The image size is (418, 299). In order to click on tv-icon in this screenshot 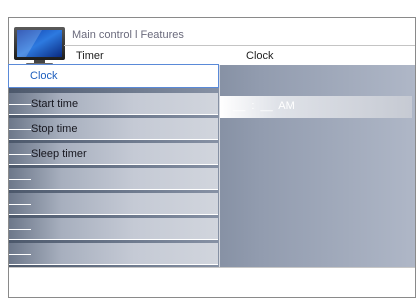, I will do `click(39, 47)`.